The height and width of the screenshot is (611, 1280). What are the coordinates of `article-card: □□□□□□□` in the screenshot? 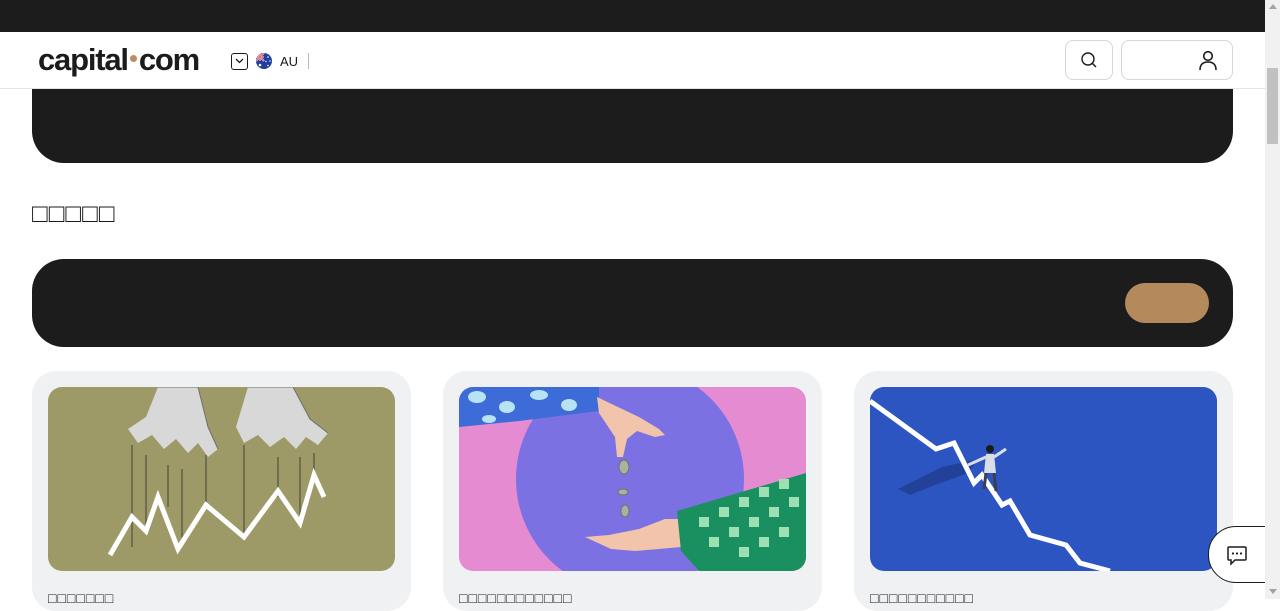 It's located at (221, 491).